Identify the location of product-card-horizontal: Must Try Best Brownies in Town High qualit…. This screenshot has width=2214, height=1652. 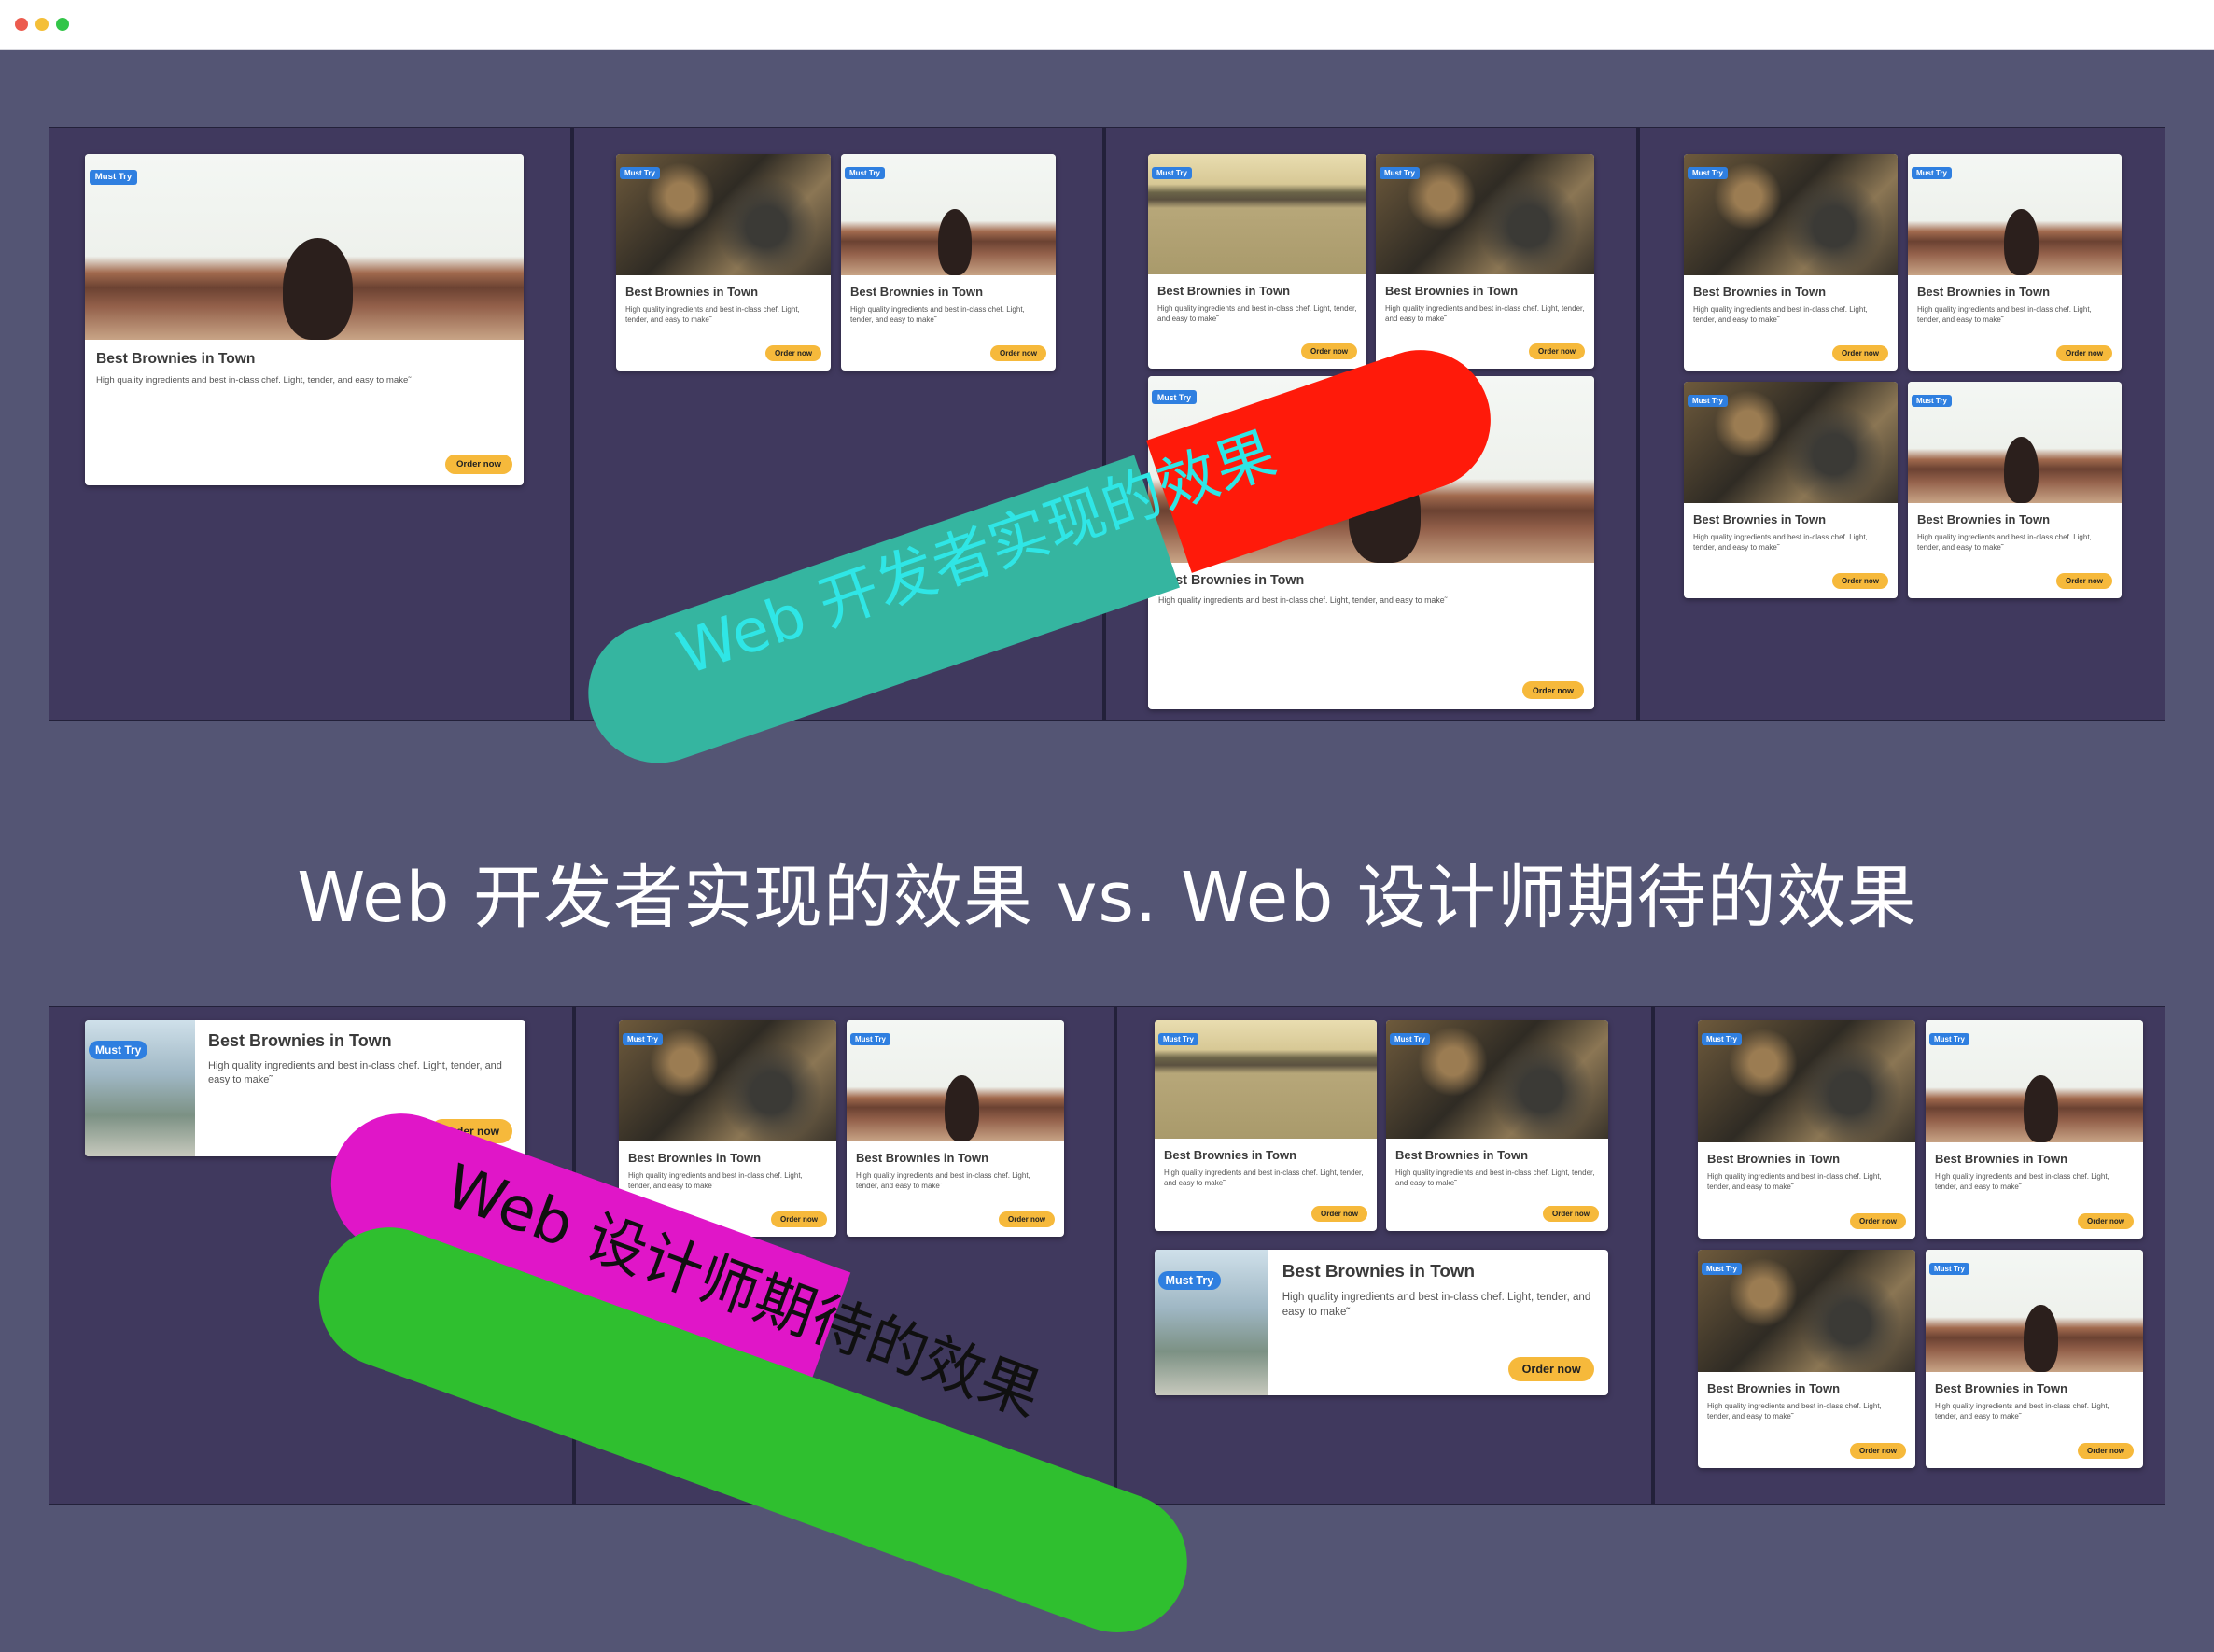
(1381, 1322).